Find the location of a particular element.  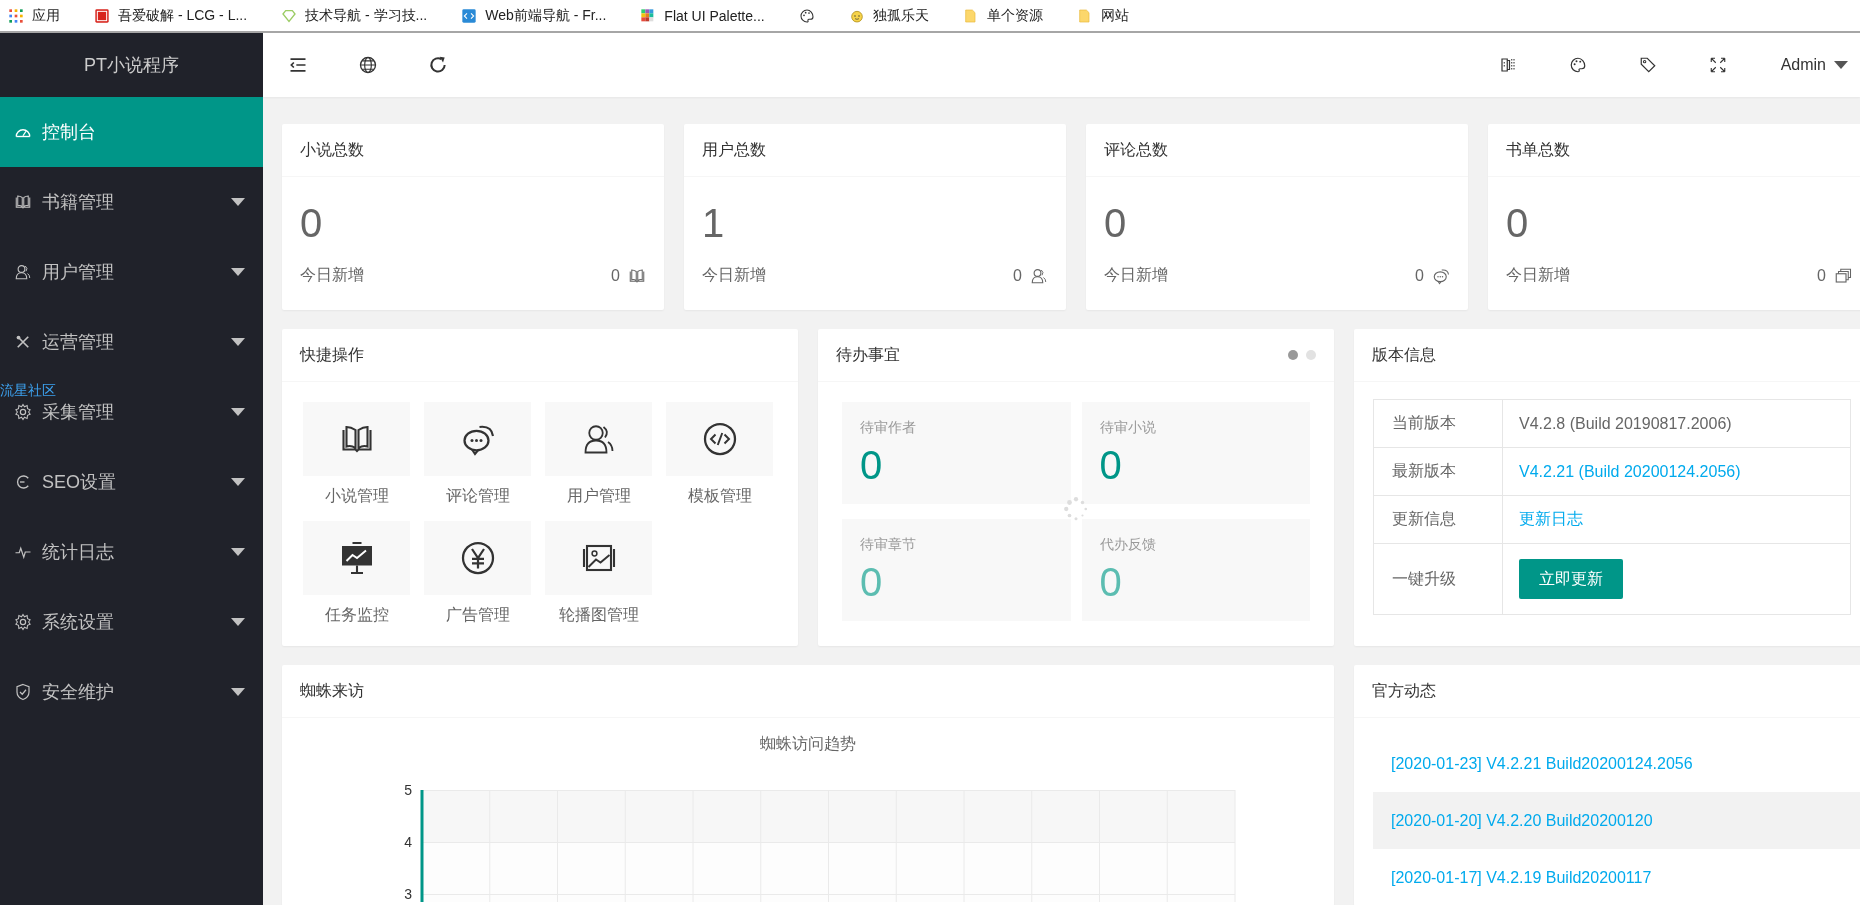

card-title: 用户总数 is located at coordinates (734, 149).